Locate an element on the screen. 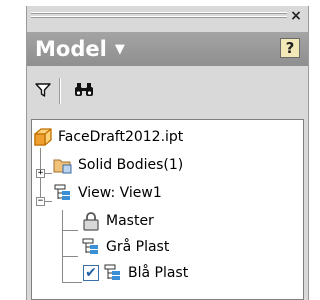 The image size is (320, 300). filter-icon is located at coordinates (43, 90).